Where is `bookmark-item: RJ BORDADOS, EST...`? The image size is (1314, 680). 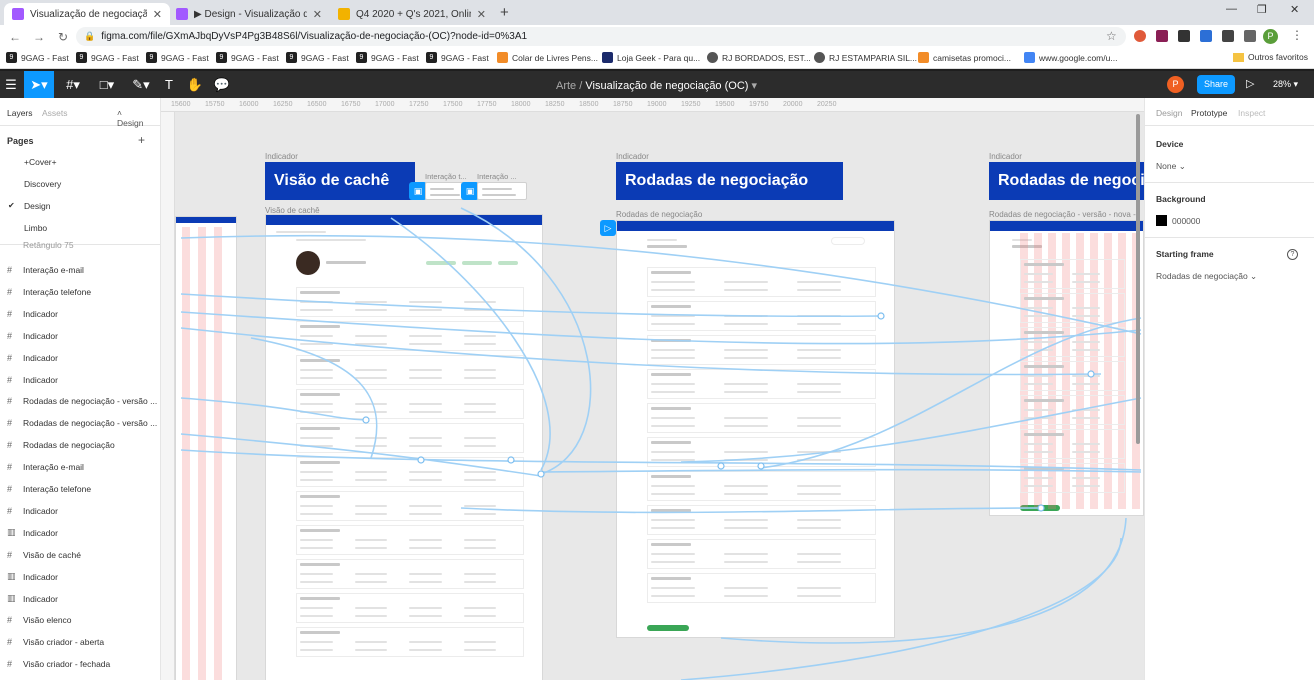
bookmark-item: RJ BORDADOS, EST... is located at coordinates (759, 57).